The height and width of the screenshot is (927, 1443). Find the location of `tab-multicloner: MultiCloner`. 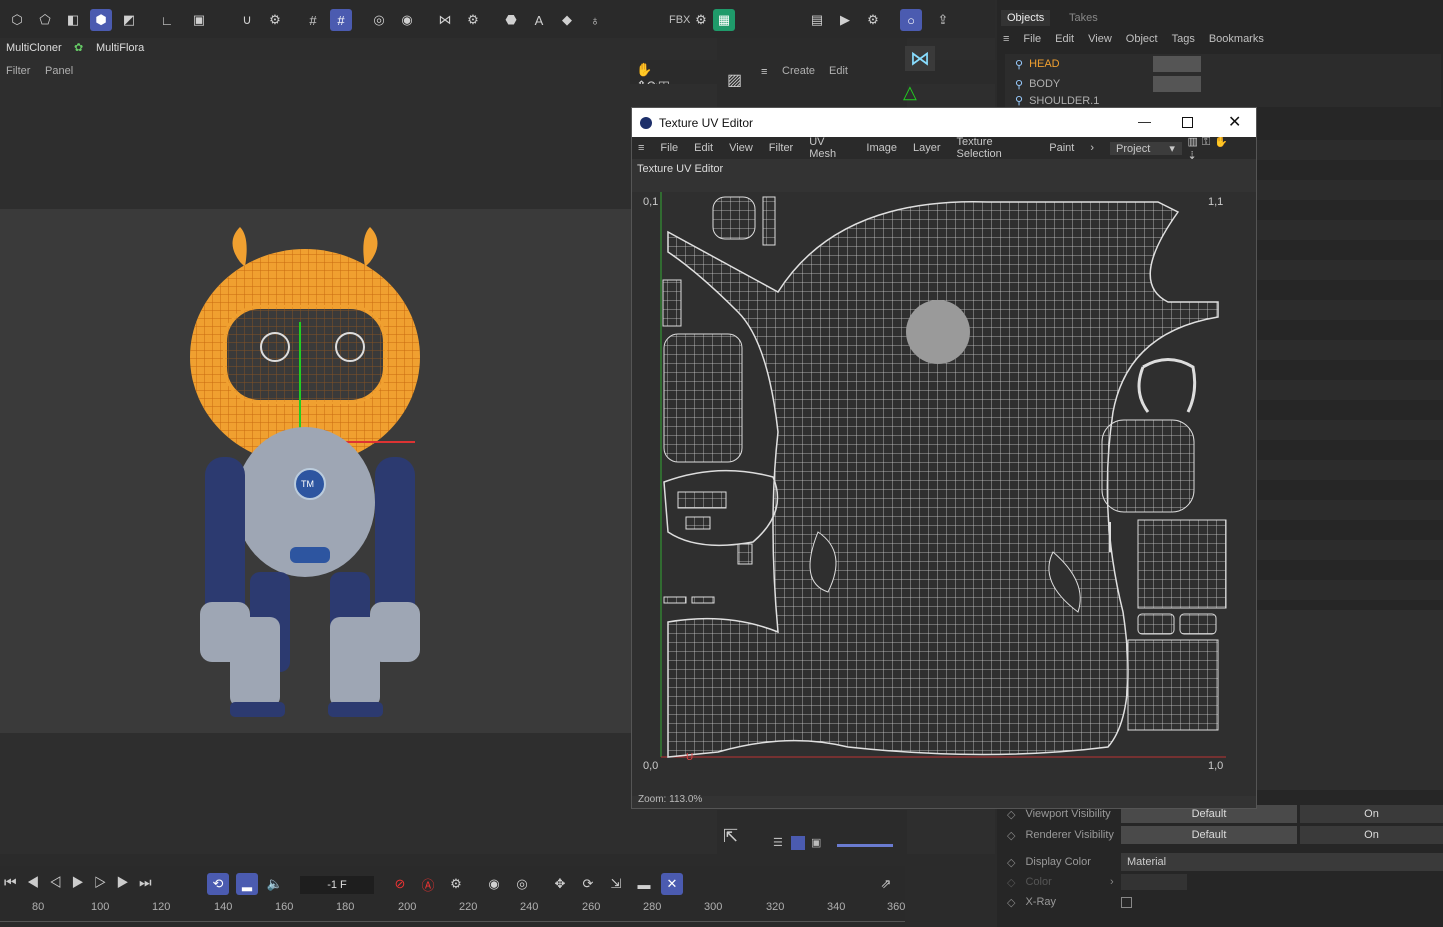

tab-multicloner: MultiCloner is located at coordinates (34, 48).